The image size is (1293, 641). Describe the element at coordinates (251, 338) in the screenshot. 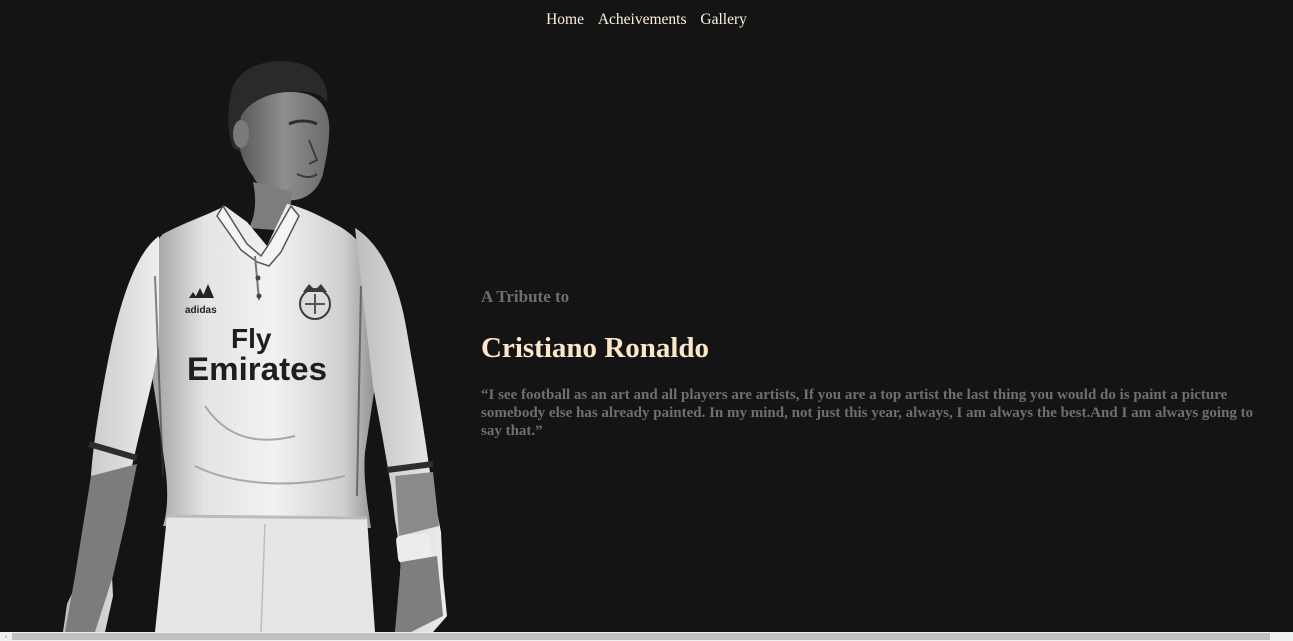

I see `svg-text: Fly` at that location.